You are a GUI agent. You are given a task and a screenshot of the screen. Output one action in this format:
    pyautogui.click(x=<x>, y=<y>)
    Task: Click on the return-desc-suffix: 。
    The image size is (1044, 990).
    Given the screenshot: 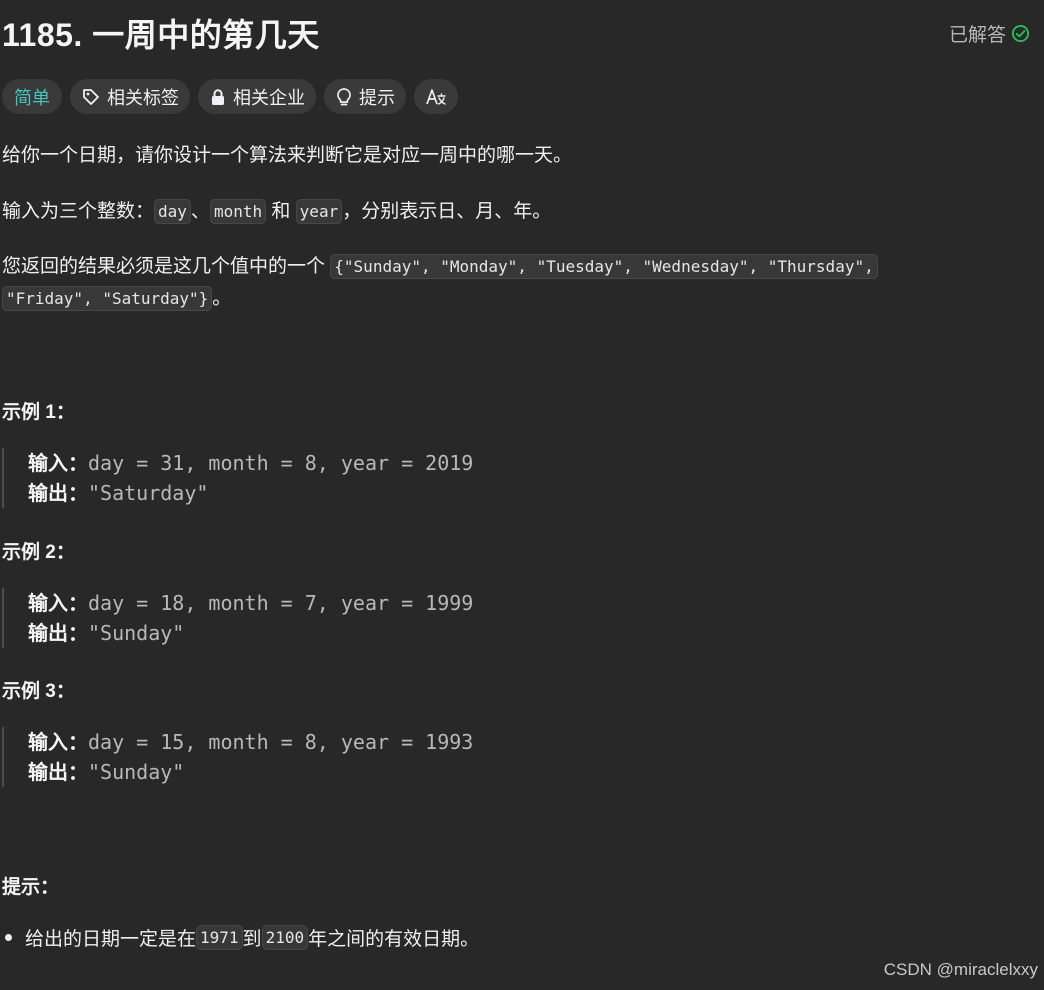 What is the action you would take?
    pyautogui.click(x=222, y=298)
    